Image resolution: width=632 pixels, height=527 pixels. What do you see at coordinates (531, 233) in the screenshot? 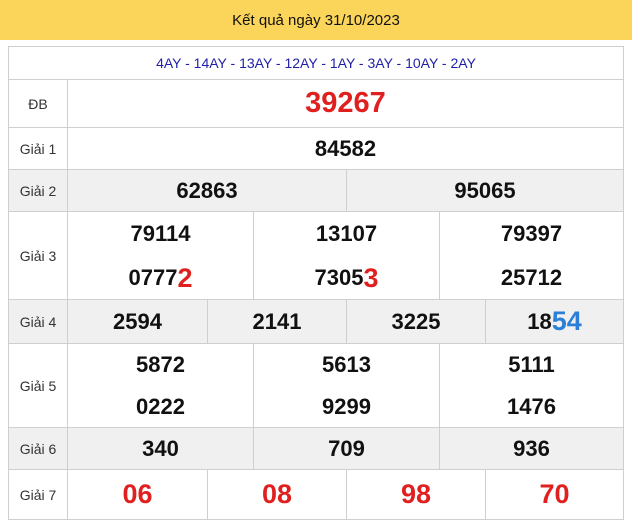
I see `prize-number: 79397` at bounding box center [531, 233].